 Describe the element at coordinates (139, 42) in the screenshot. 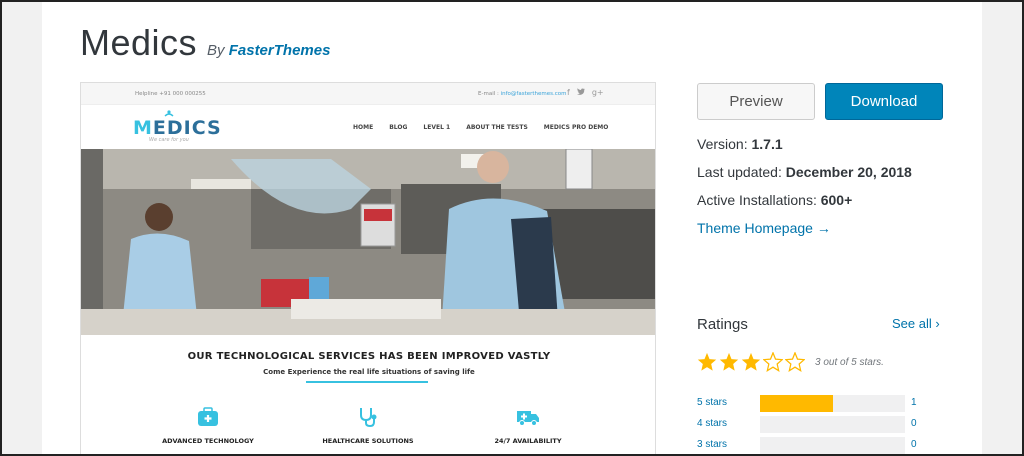

I see `theme-title: Medics` at that location.